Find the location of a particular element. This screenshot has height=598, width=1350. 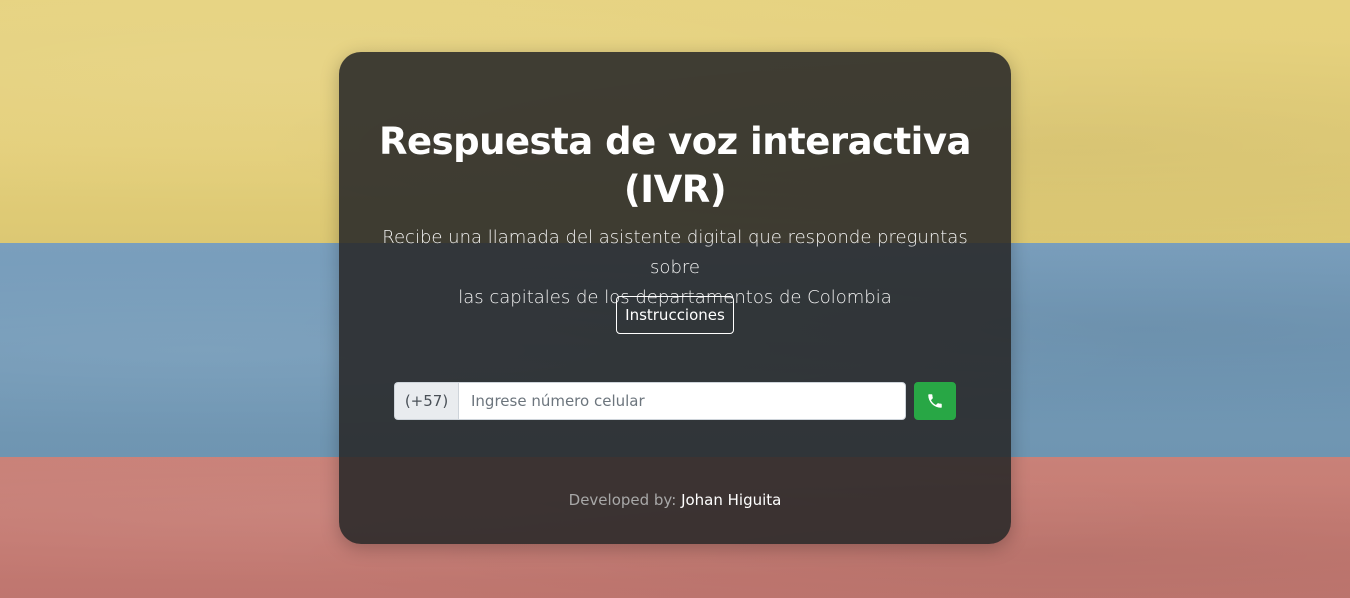

page-title: Respuesta de voz interactiva (IVR) is located at coordinates (675, 166).